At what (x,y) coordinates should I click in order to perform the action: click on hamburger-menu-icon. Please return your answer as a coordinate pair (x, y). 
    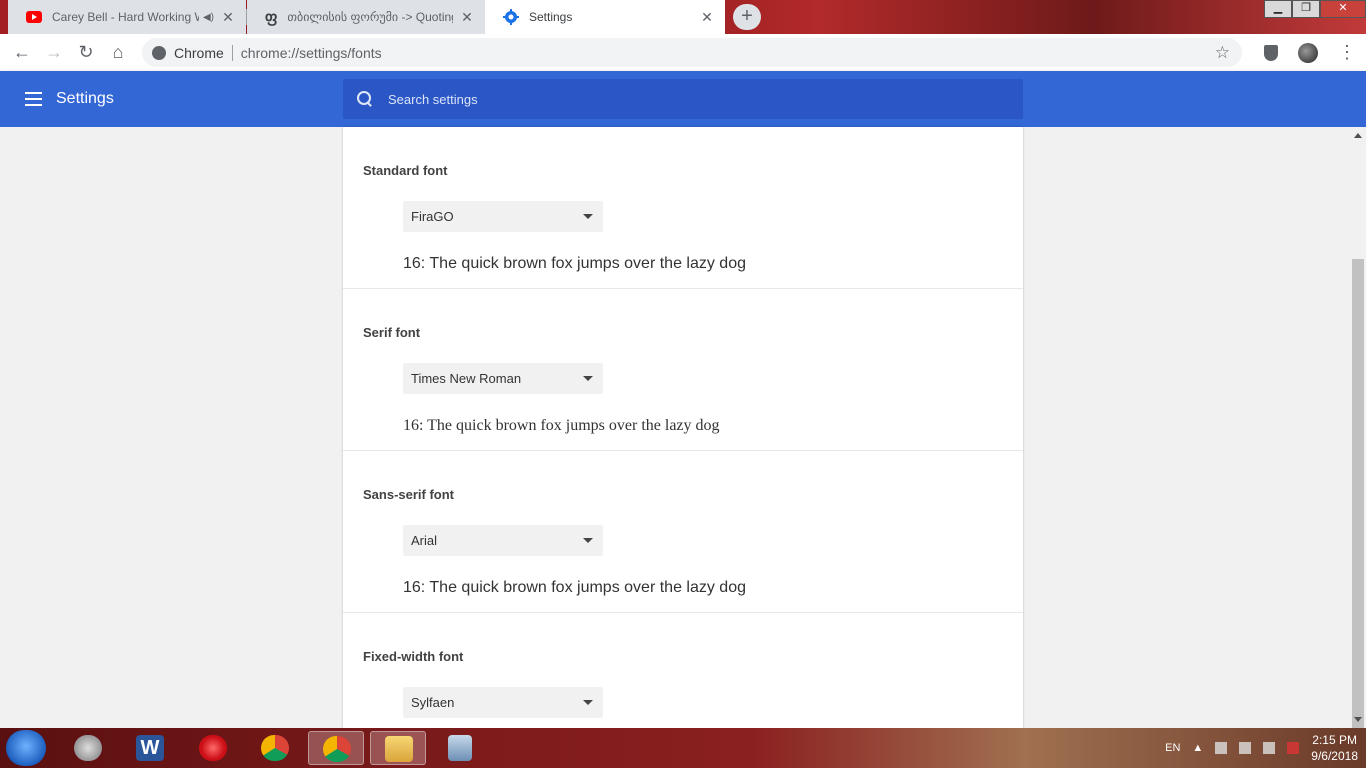
    Looking at the image, I should click on (33, 99).